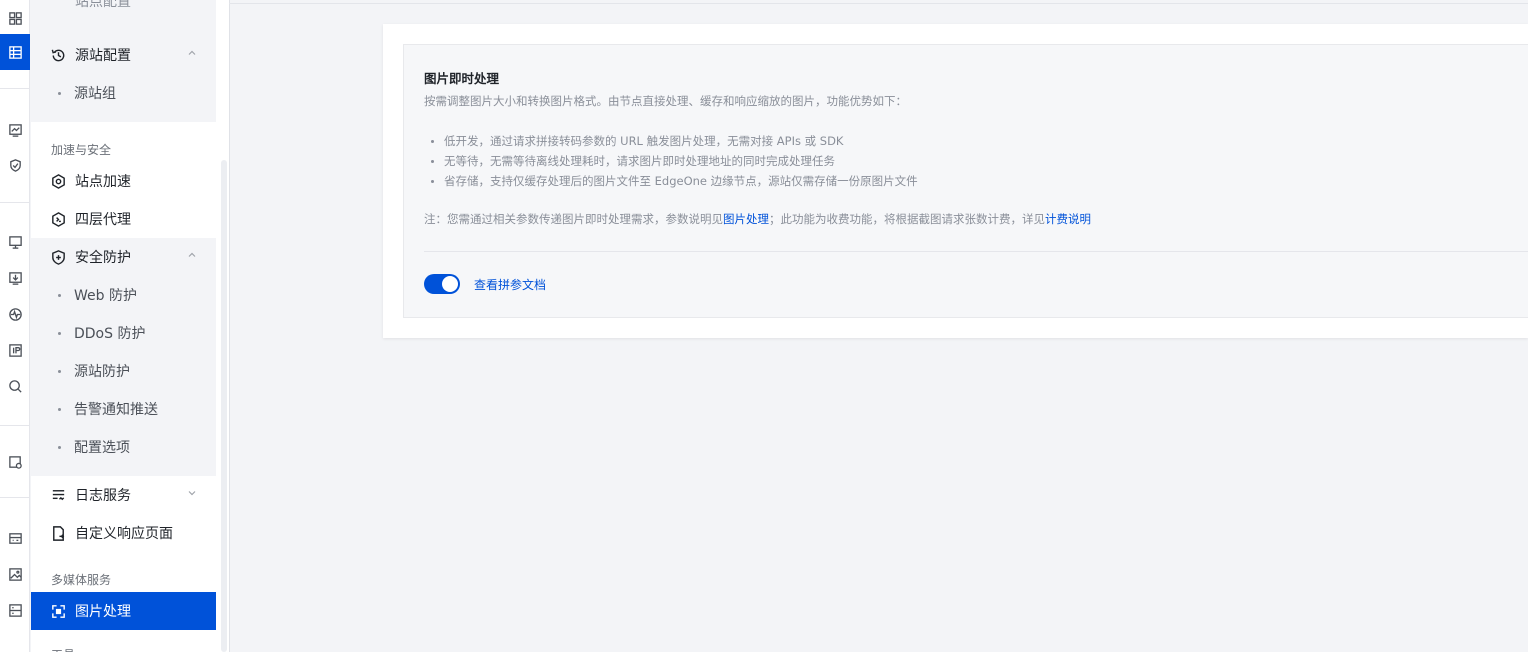 This screenshot has width=1528, height=652. What do you see at coordinates (63, 649) in the screenshot?
I see `section-label-tools: 工具` at bounding box center [63, 649].